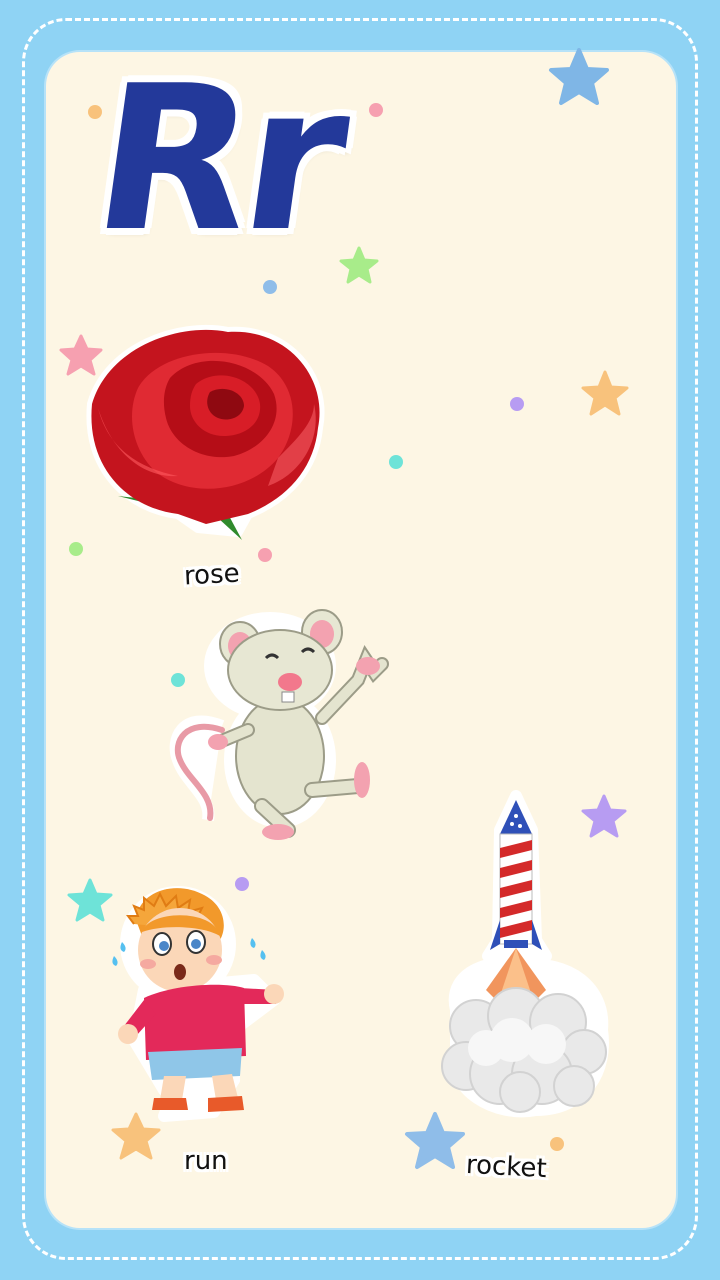 The height and width of the screenshot is (1280, 720). I want to click on rat-icon, so click(278, 726).